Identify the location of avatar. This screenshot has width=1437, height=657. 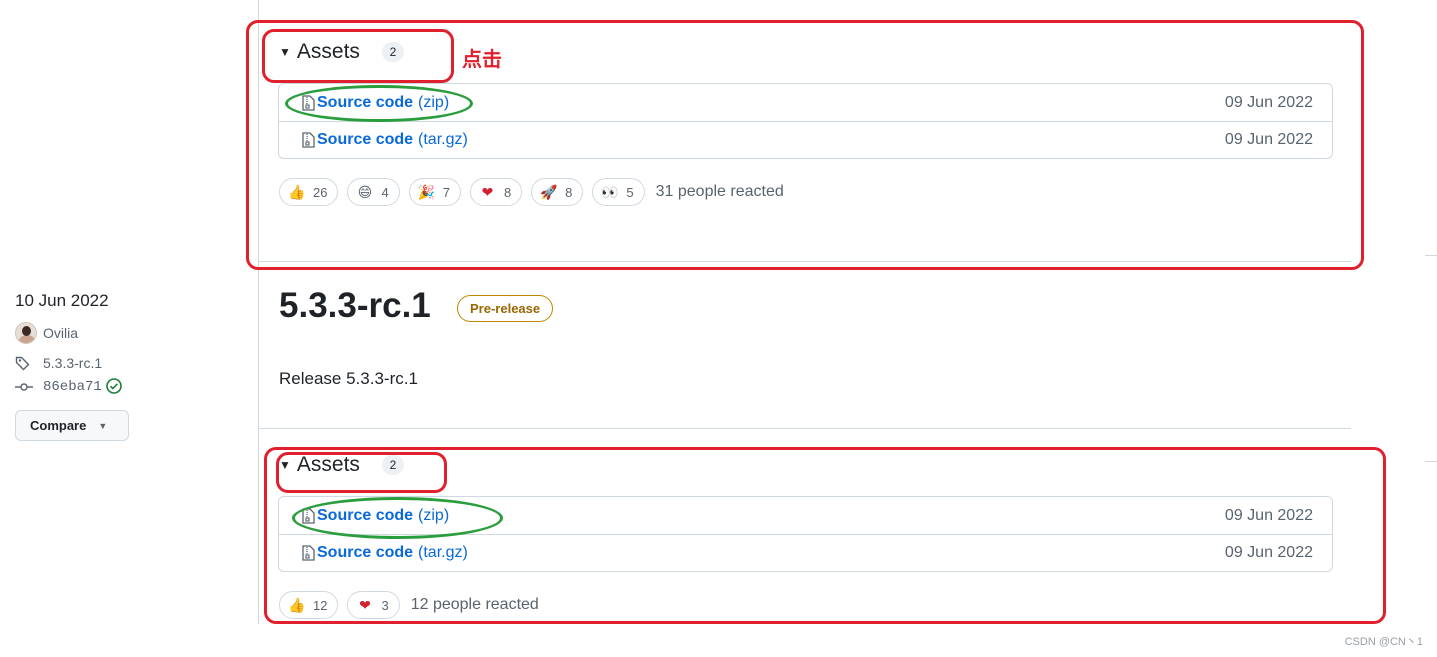
(26, 333).